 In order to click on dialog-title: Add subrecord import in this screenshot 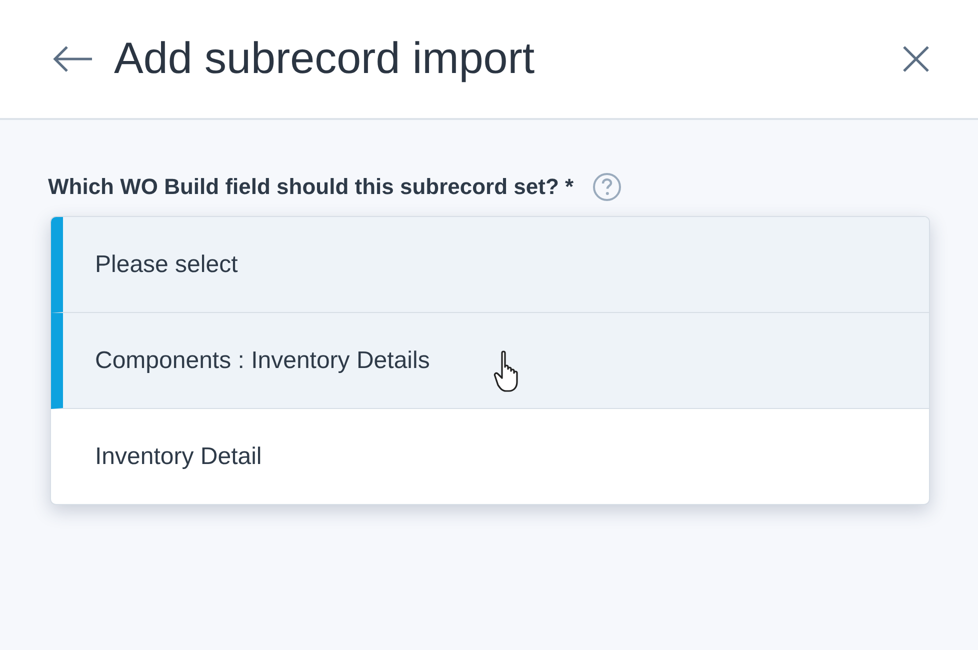, I will do `click(325, 59)`.